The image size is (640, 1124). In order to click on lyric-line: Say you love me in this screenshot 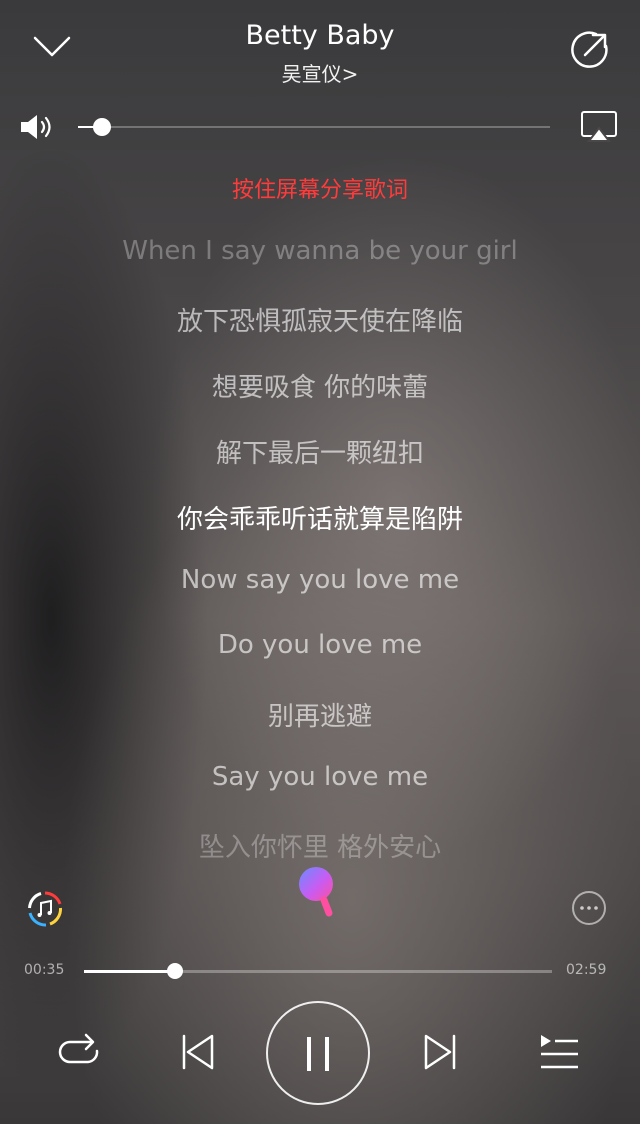, I will do `click(320, 777)`.